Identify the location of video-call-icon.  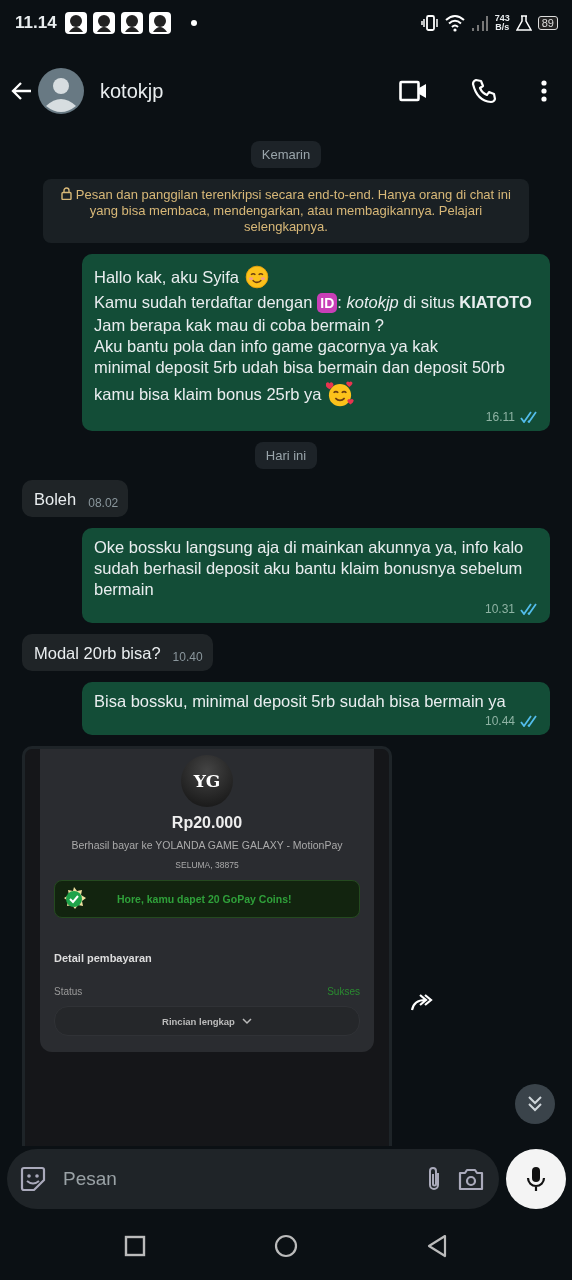
(413, 91).